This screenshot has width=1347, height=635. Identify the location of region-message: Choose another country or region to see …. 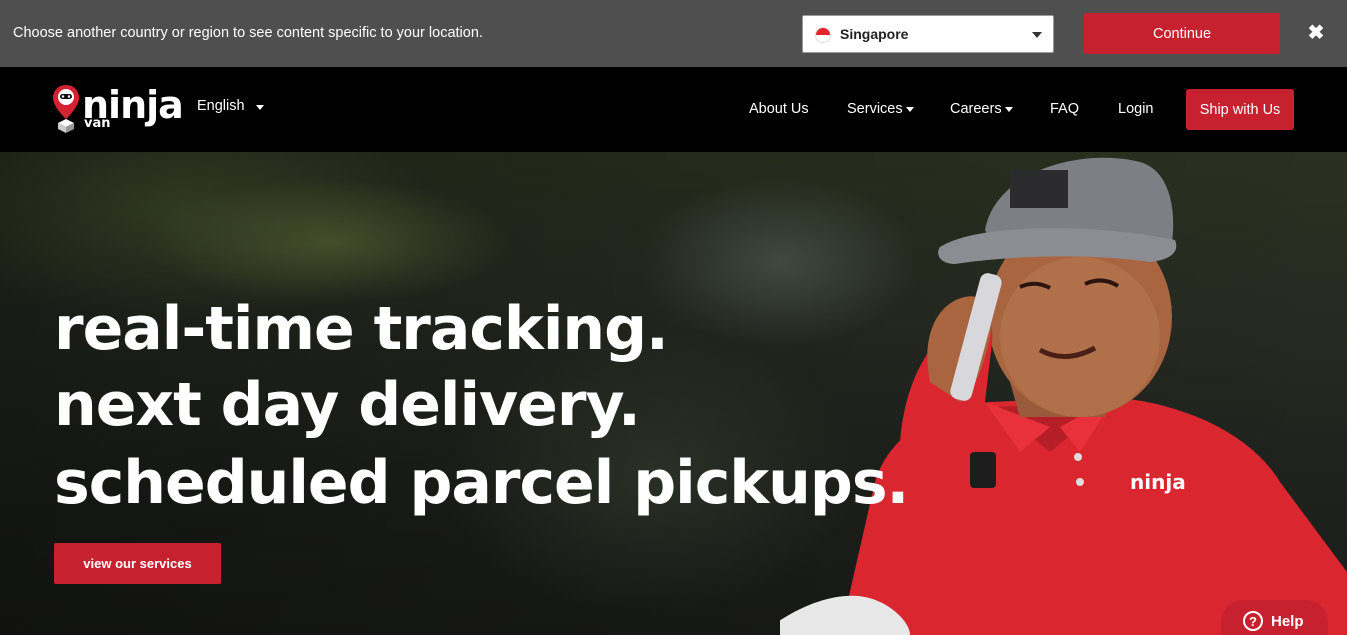
(248, 33).